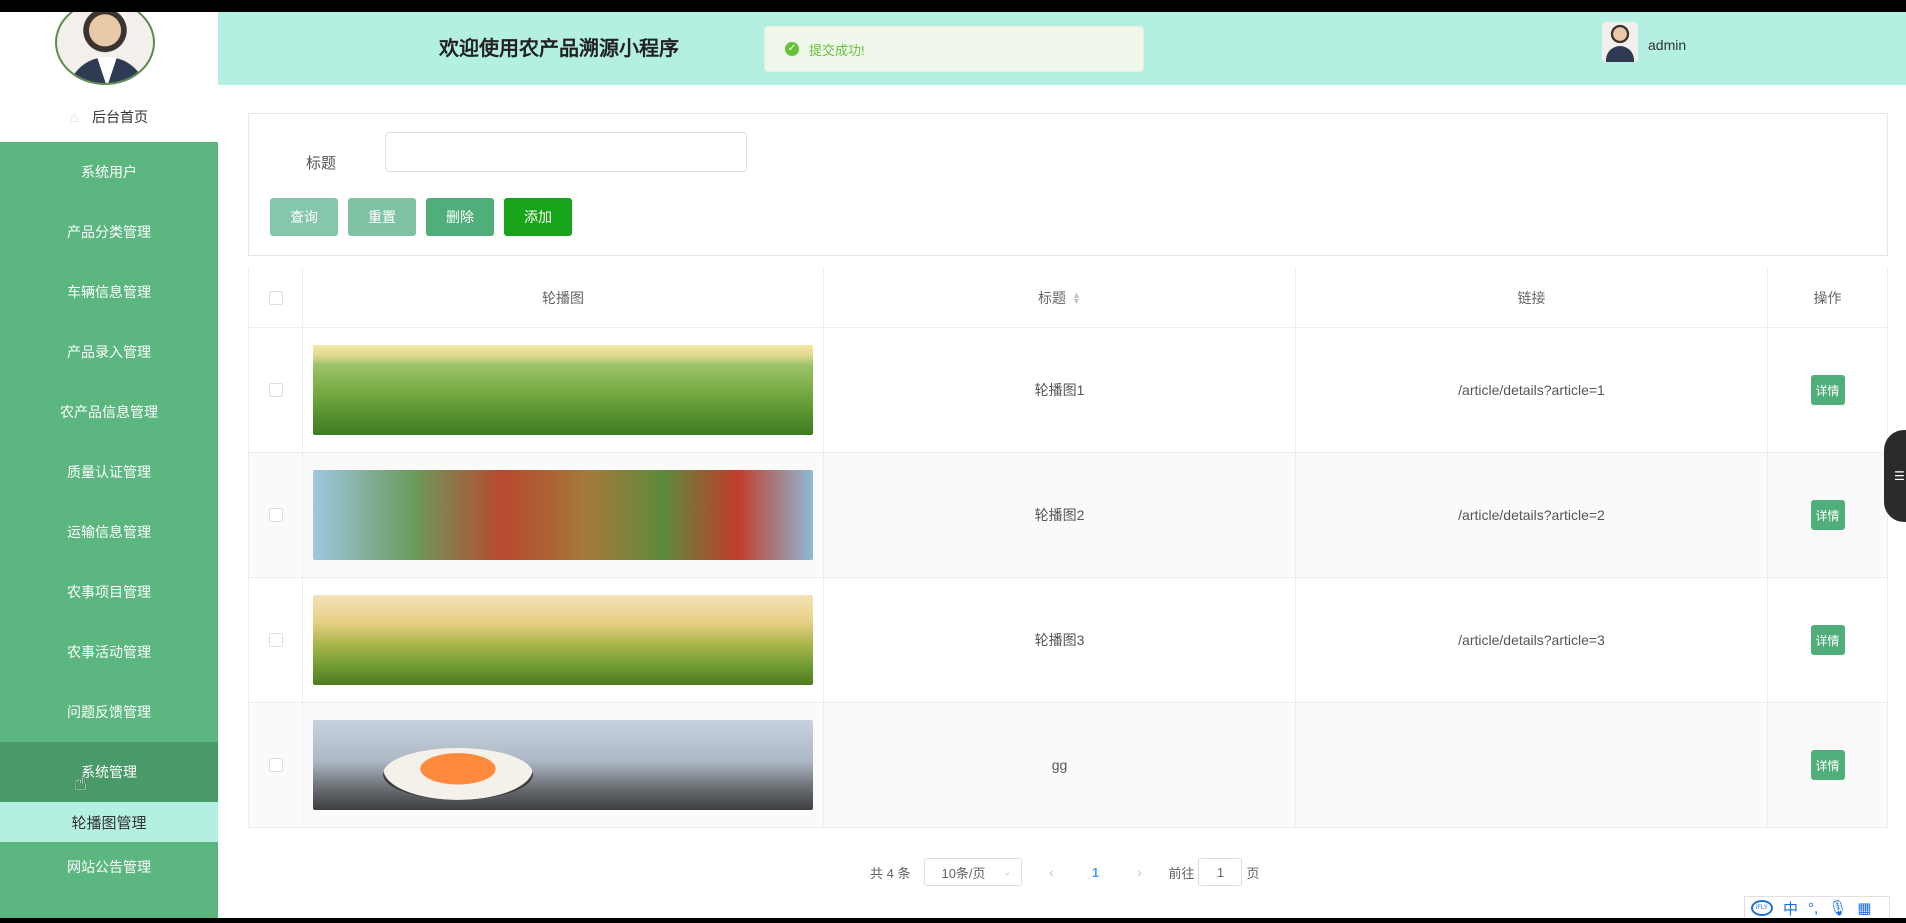  Describe the element at coordinates (109, 652) in the screenshot. I see `sidebar-item-farm-activity: 农事活动管理` at that location.